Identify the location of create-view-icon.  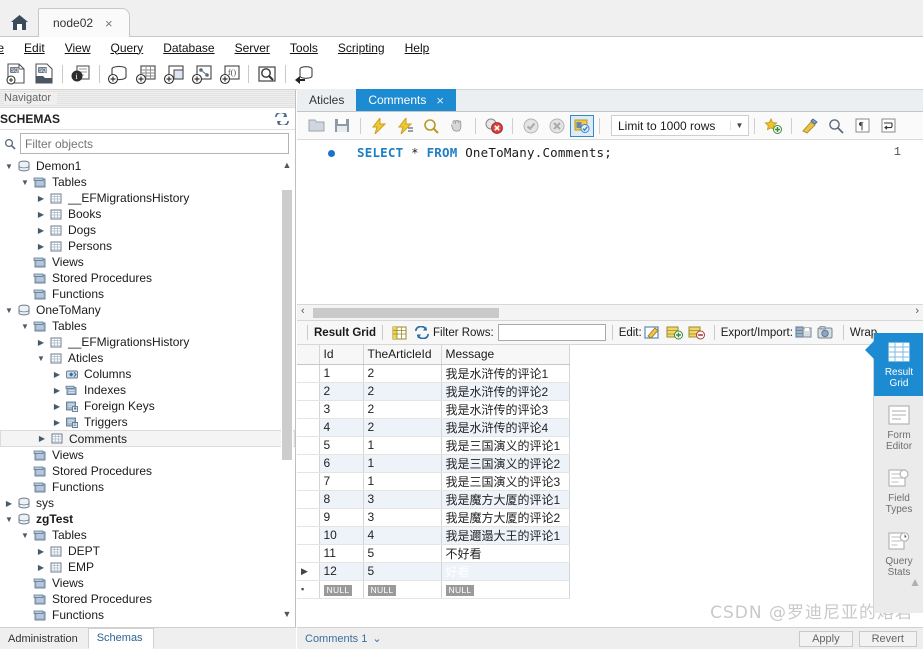
(174, 74).